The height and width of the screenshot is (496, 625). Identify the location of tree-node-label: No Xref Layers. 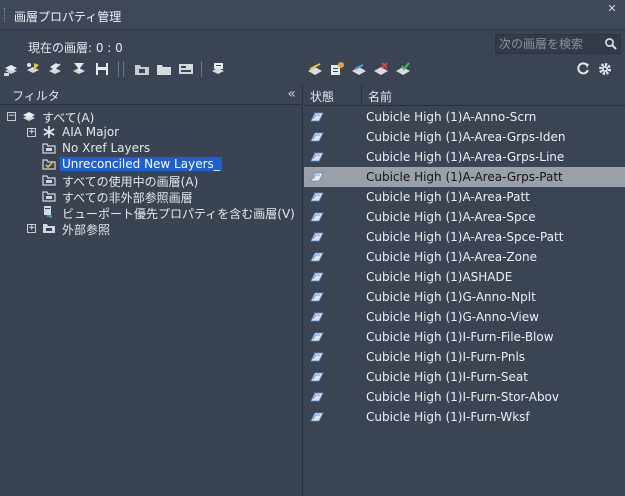
(106, 148).